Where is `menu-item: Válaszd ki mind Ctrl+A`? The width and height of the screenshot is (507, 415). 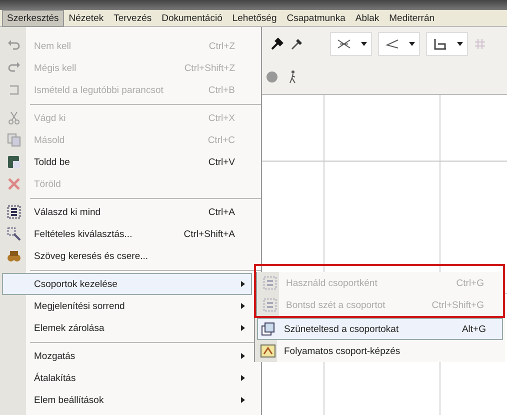 menu-item: Válaszd ki mind Ctrl+A is located at coordinates (127, 212).